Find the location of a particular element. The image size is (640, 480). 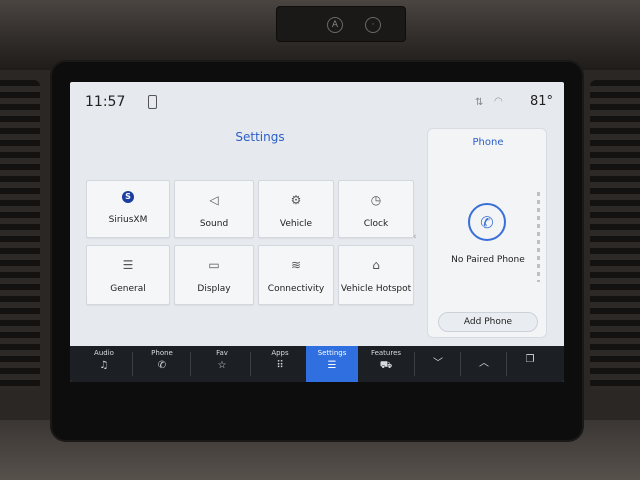

tile-siriusxm: S SiriusXM is located at coordinates (128, 209).